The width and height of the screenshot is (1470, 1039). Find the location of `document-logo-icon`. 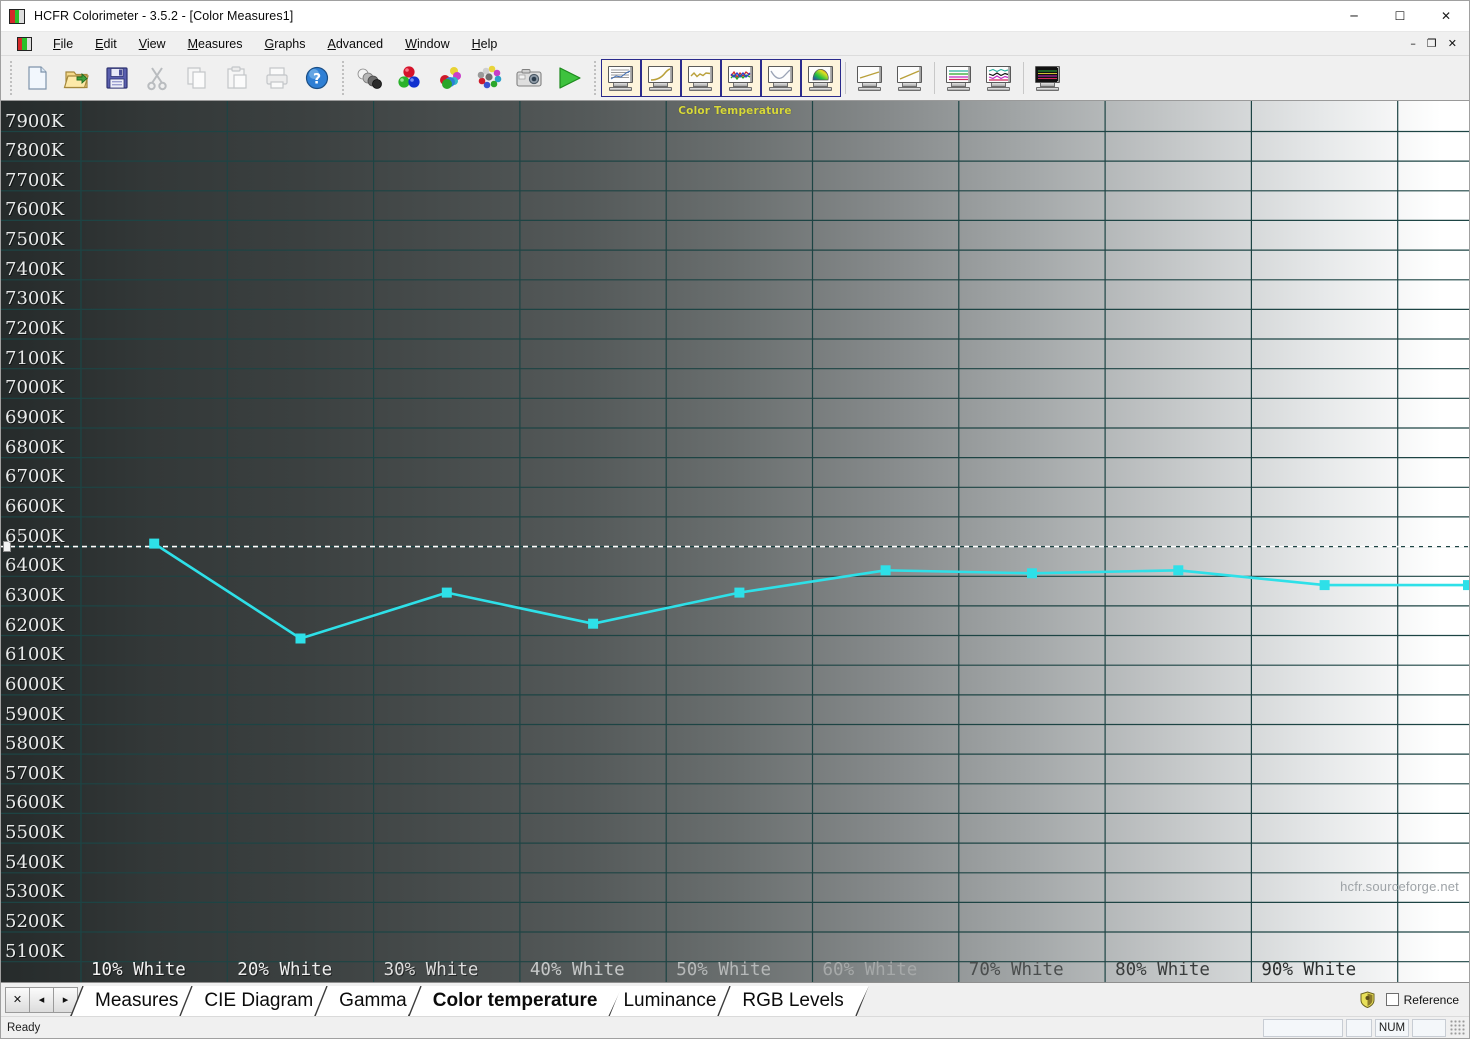

document-logo-icon is located at coordinates (24, 43).